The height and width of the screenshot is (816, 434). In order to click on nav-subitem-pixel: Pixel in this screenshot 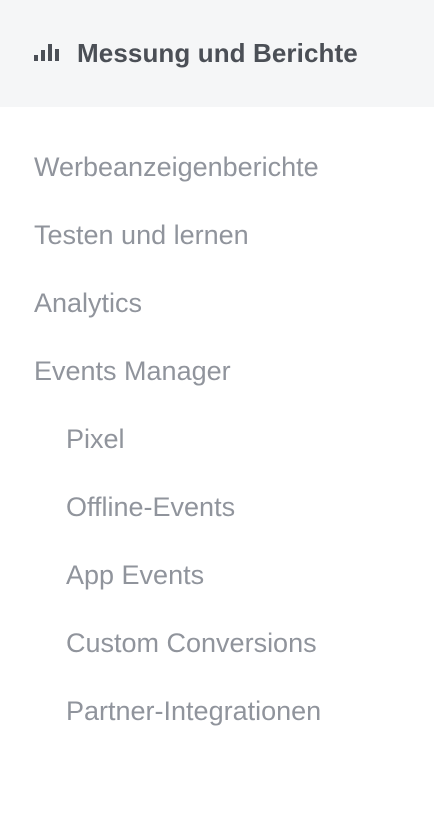, I will do `click(217, 453)`.